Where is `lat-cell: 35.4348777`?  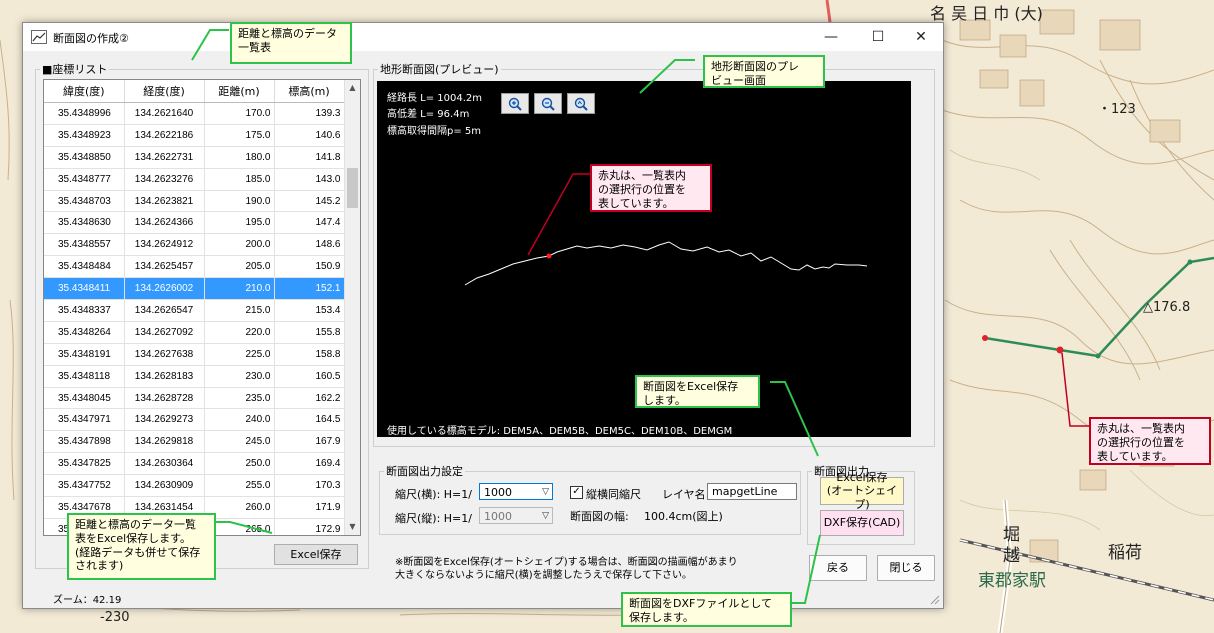
lat-cell: 35.4348777 is located at coordinates (84, 179).